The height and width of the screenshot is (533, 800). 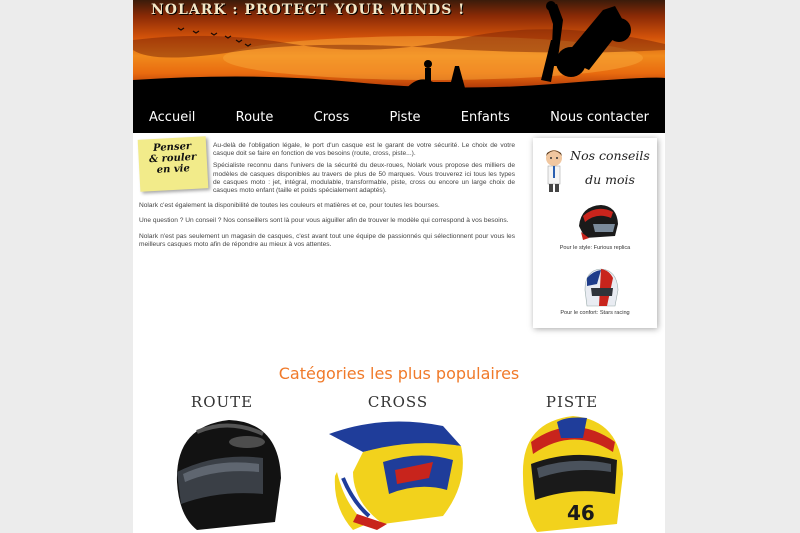 I want to click on postit-note: Penser & rouler en vie, so click(x=173, y=164).